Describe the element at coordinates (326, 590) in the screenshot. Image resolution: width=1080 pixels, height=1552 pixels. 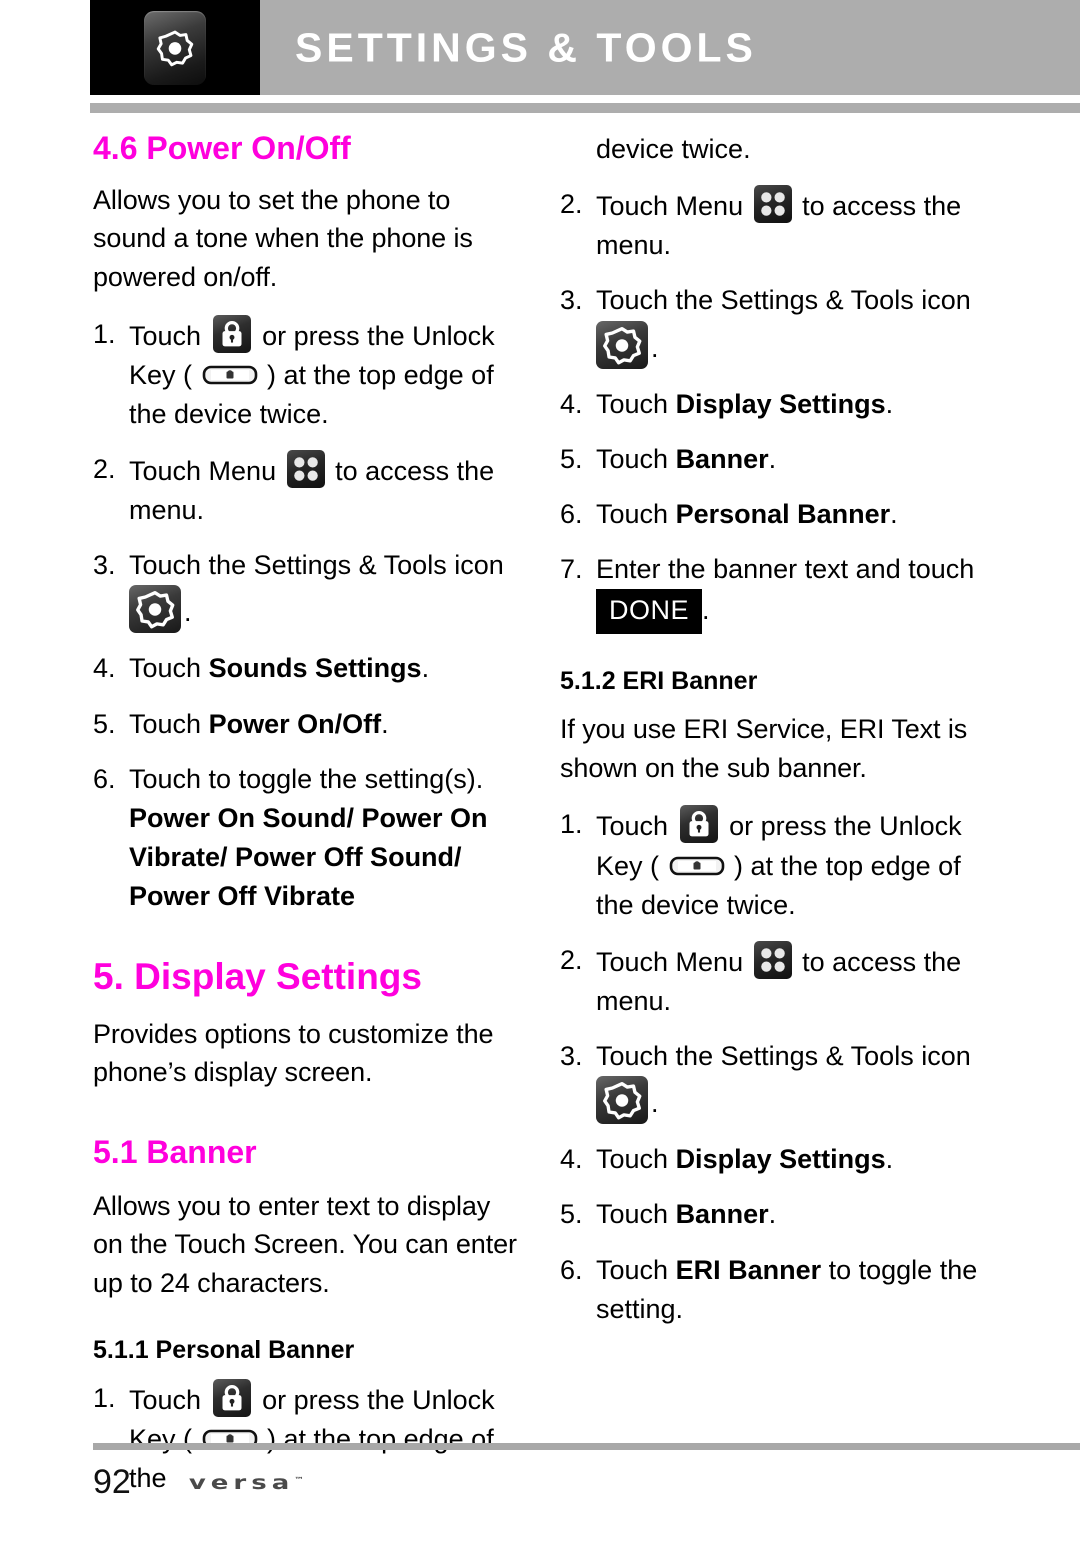
I see `step-text: Touch the Settings & Tools icon .` at that location.